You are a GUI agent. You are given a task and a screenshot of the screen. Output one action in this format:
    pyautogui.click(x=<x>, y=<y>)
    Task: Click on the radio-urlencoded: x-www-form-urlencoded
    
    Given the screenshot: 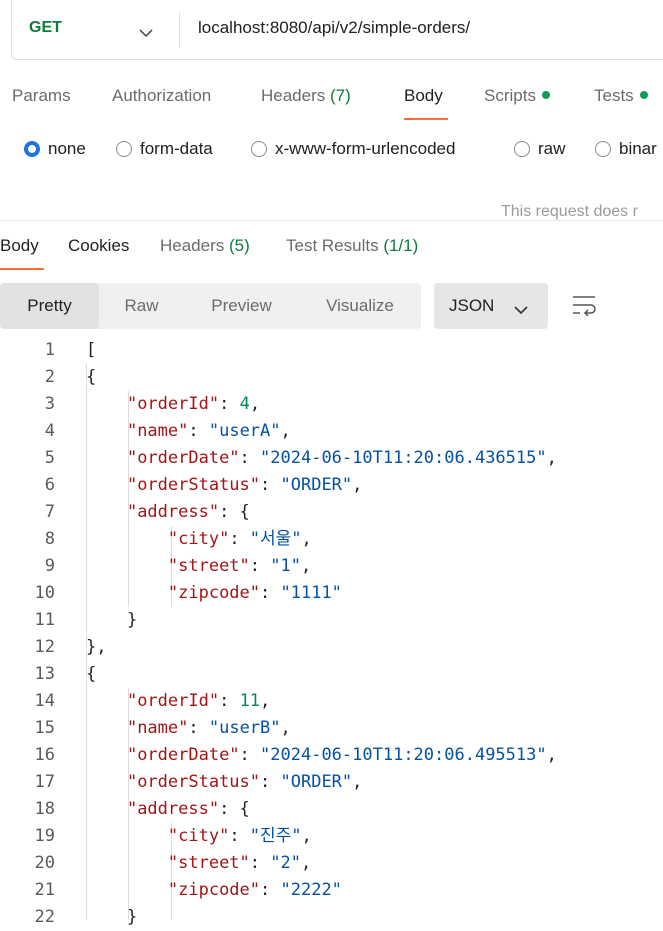 What is the action you would take?
    pyautogui.click(x=353, y=149)
    